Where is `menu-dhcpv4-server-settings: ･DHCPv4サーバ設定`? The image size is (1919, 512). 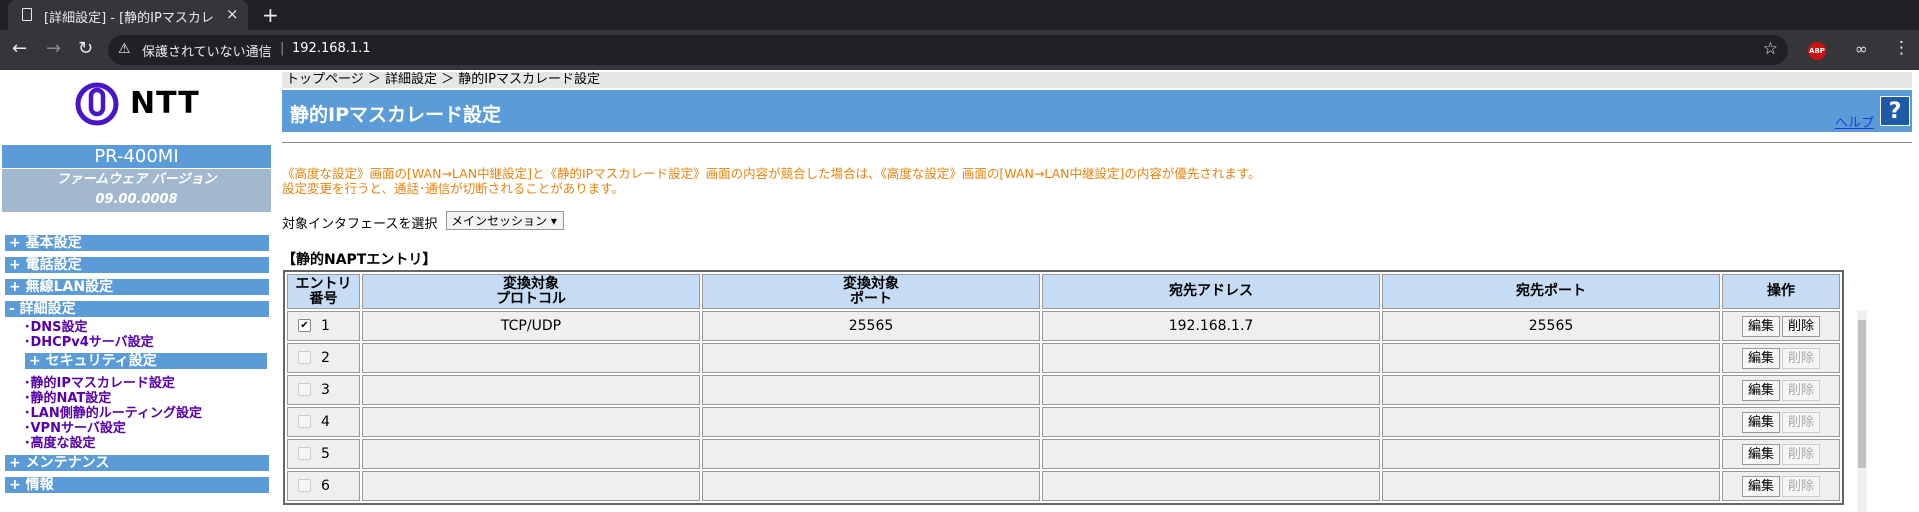 menu-dhcpv4-server-settings: ･DHCPv4サーバ設定 is located at coordinates (89, 342).